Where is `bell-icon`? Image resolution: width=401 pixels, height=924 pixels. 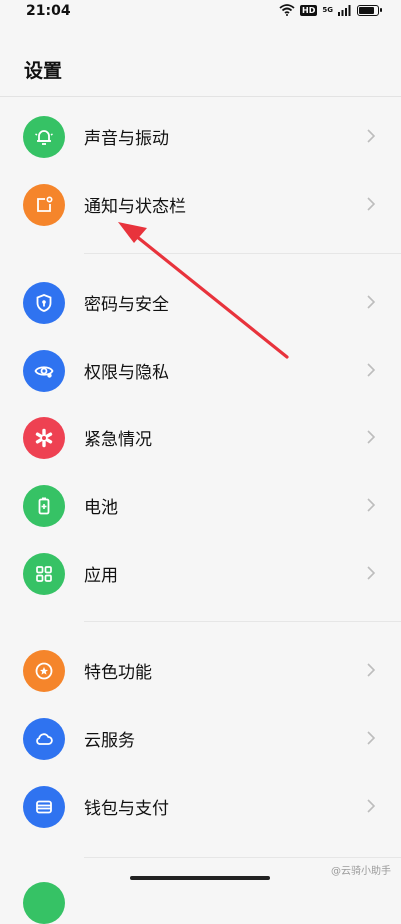 bell-icon is located at coordinates (44, 137).